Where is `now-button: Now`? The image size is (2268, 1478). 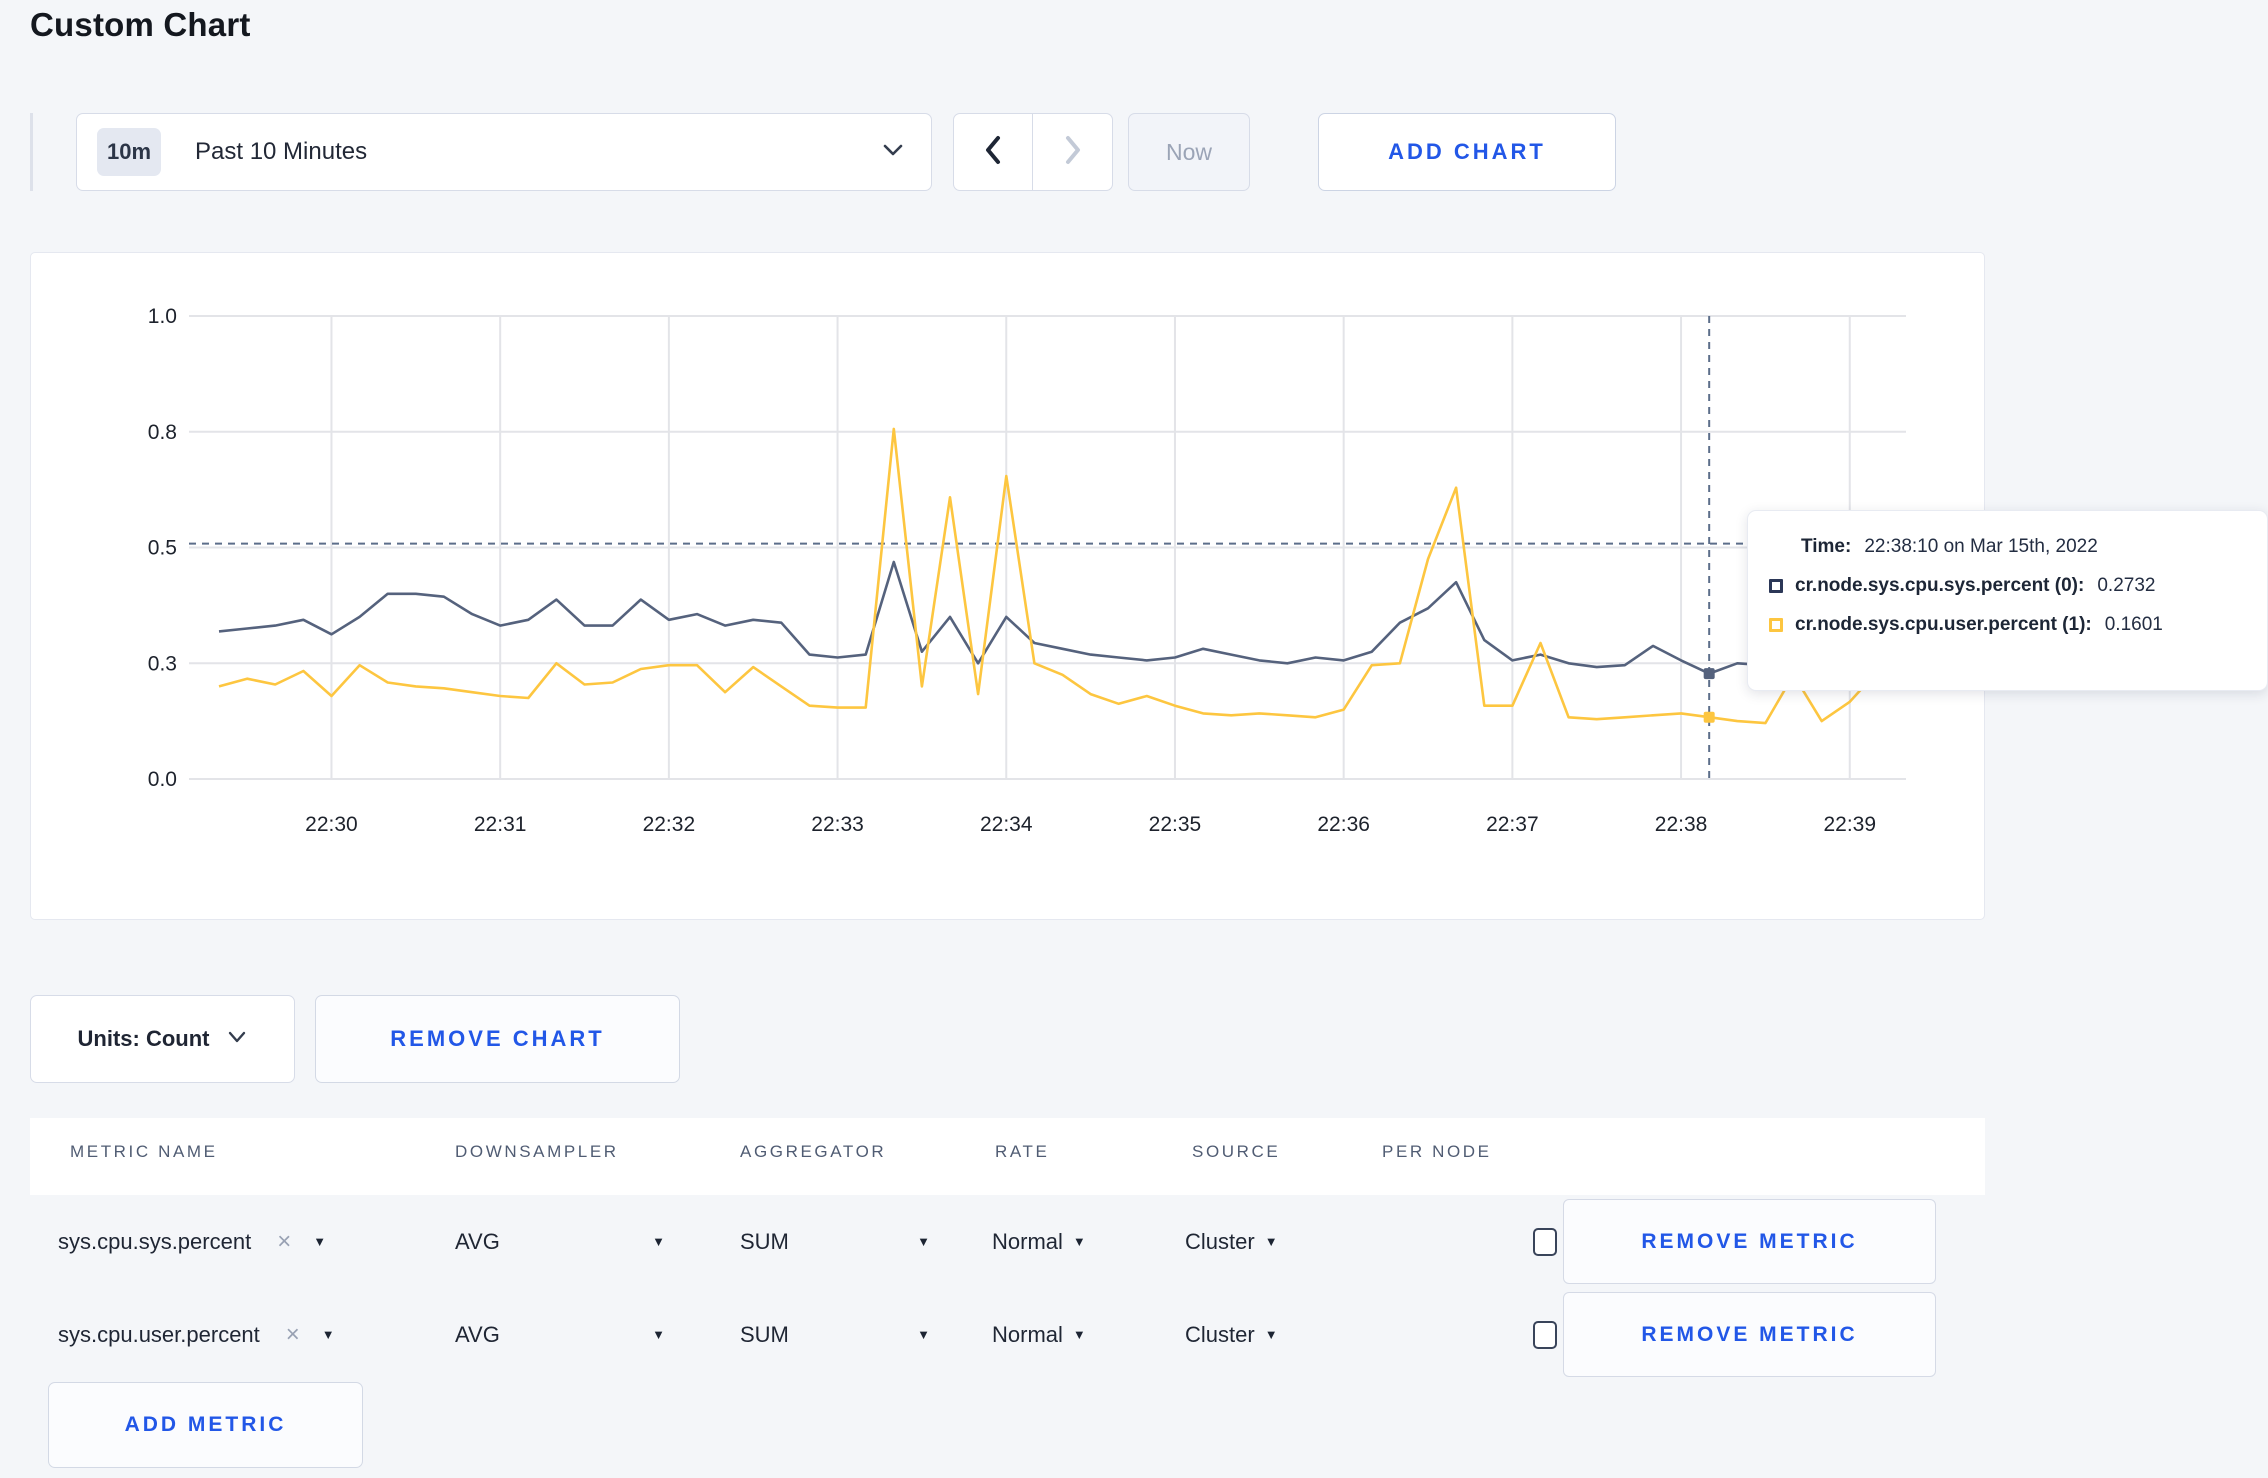
now-button: Now is located at coordinates (1189, 152).